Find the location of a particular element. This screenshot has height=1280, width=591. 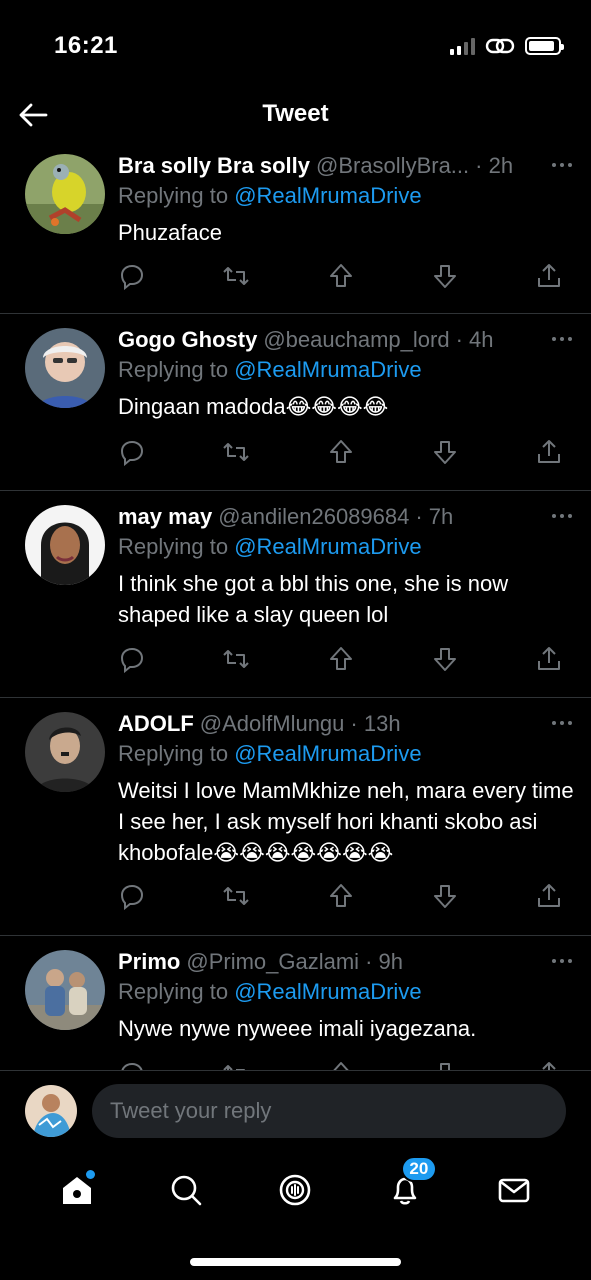

tab-spaces is located at coordinates (295, 1190).